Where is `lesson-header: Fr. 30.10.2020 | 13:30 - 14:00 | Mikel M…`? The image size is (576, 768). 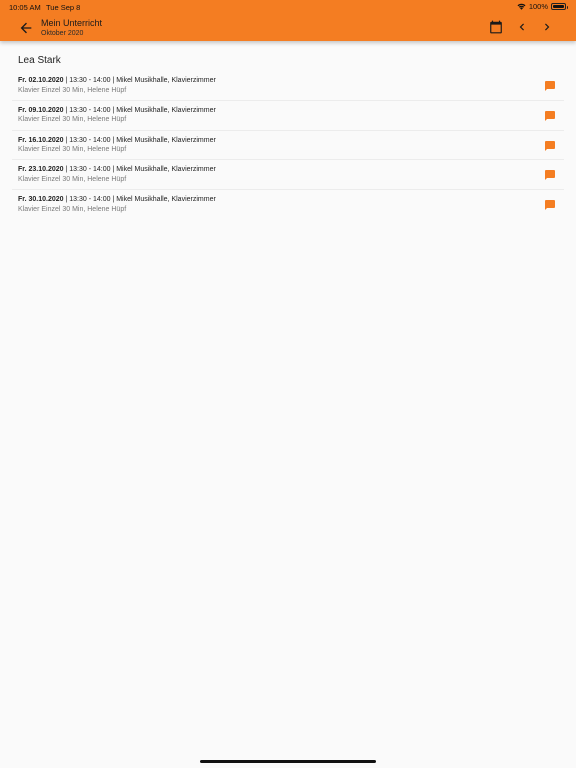
lesson-header: Fr. 30.10.2020 | 13:30 - 14:00 | Mikel M… is located at coordinates (117, 199).